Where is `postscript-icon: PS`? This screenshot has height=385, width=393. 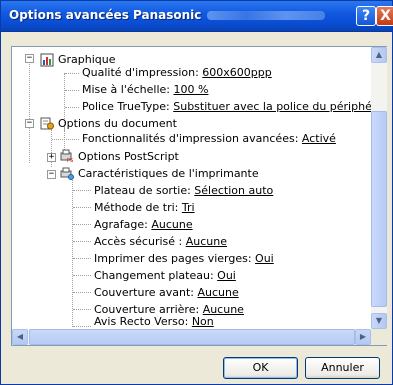 postscript-icon: PS is located at coordinates (66, 156).